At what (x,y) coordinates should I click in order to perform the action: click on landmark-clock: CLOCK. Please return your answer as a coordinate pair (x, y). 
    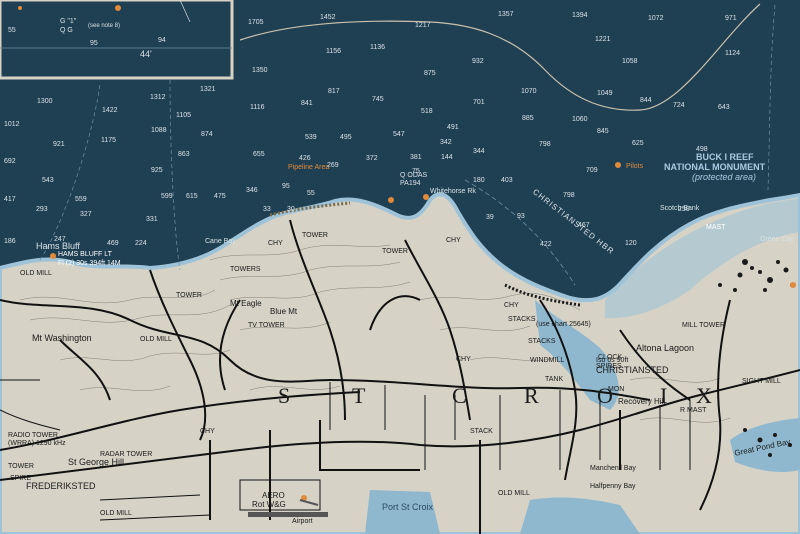
    Looking at the image, I should click on (610, 357).